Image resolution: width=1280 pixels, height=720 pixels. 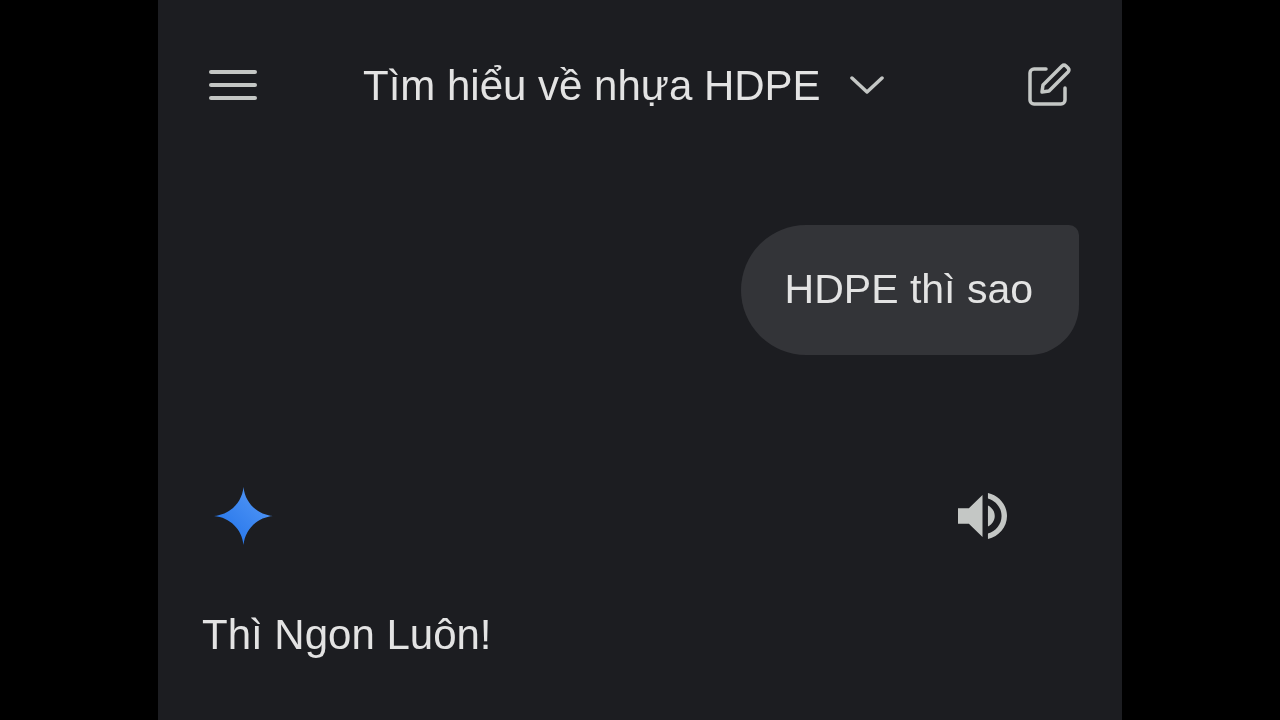 I want to click on conversation-title-dropdown: Tìm hiểu về nhựa HDPE, so click(x=623, y=85).